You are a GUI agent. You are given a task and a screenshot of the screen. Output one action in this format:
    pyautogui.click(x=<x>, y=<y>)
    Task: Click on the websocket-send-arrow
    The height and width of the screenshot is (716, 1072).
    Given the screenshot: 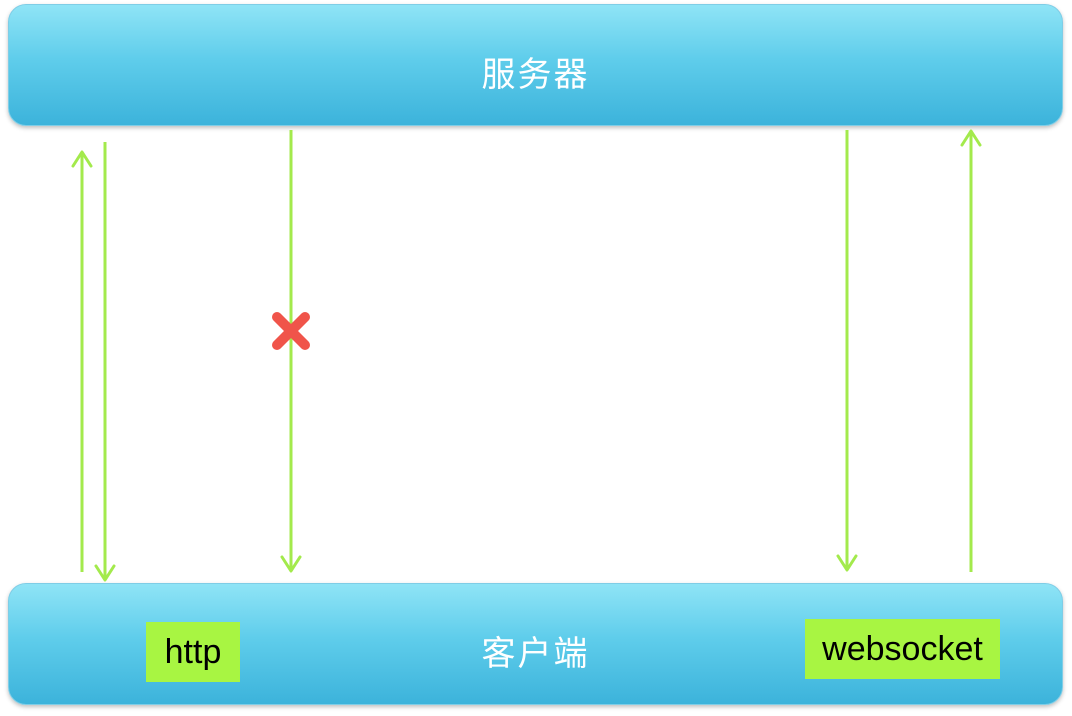 What is the action you would take?
    pyautogui.click(x=971, y=350)
    